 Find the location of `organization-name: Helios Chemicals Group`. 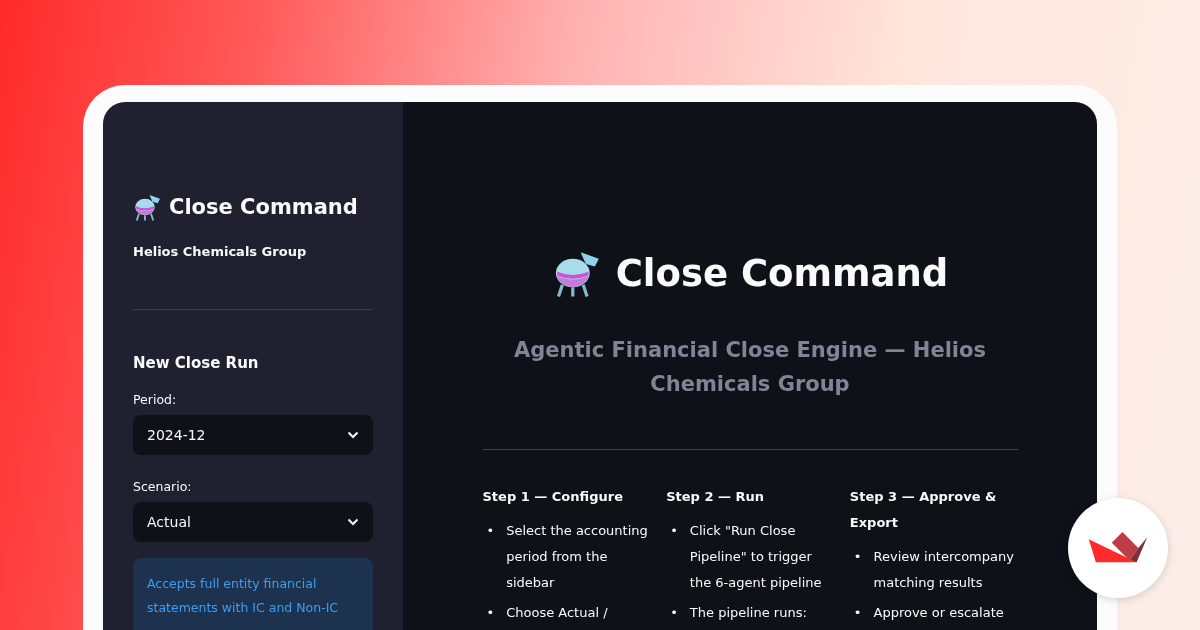

organization-name: Helios Chemicals Group is located at coordinates (220, 251).